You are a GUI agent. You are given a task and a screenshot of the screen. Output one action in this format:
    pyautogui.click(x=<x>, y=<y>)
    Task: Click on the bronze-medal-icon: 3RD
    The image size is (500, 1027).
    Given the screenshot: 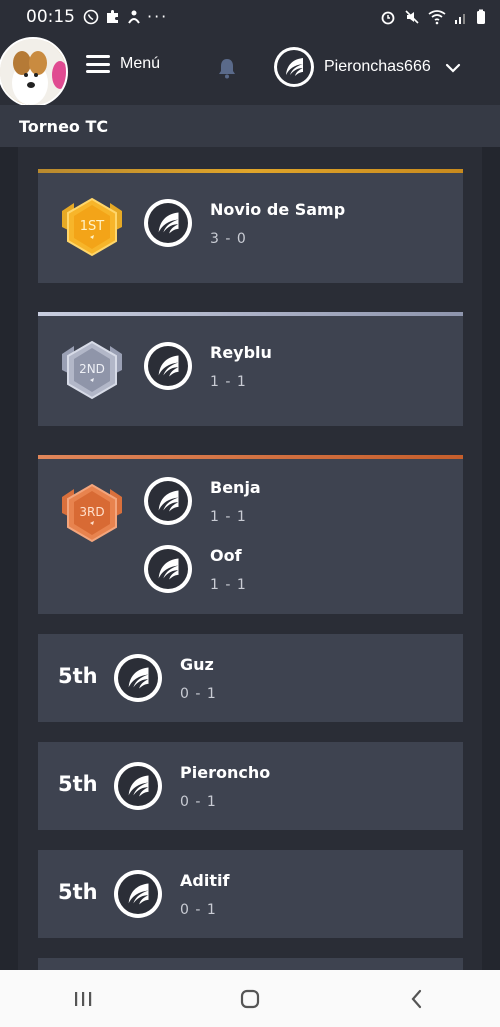 What is the action you would take?
    pyautogui.click(x=92, y=513)
    